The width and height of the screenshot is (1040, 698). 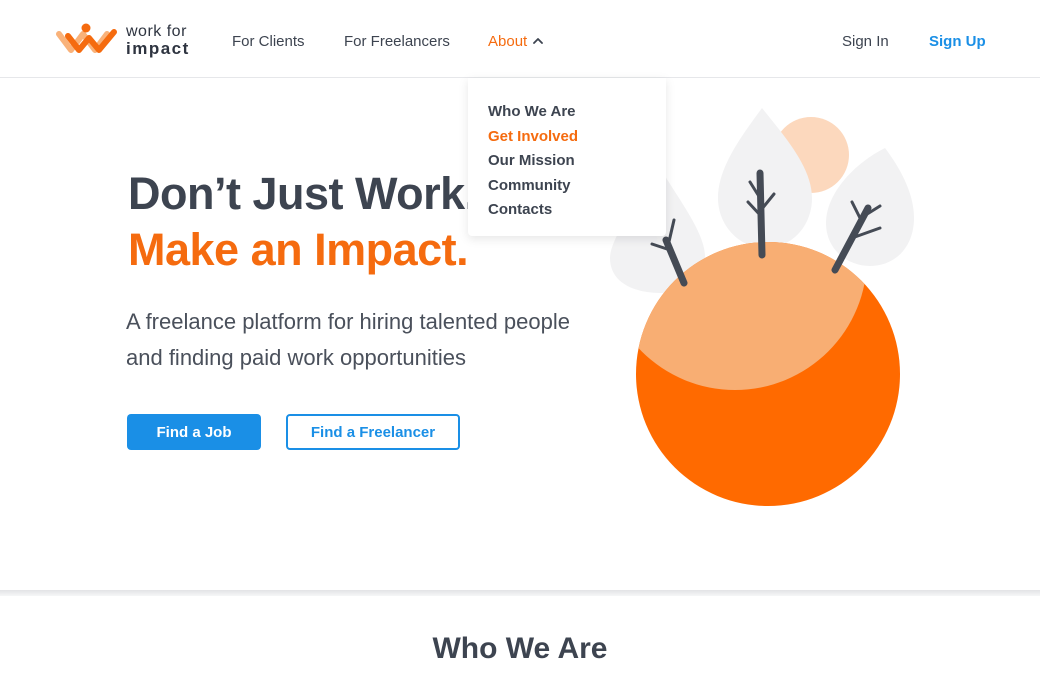 I want to click on hero-title-line2: Make an Impact., so click(x=298, y=249).